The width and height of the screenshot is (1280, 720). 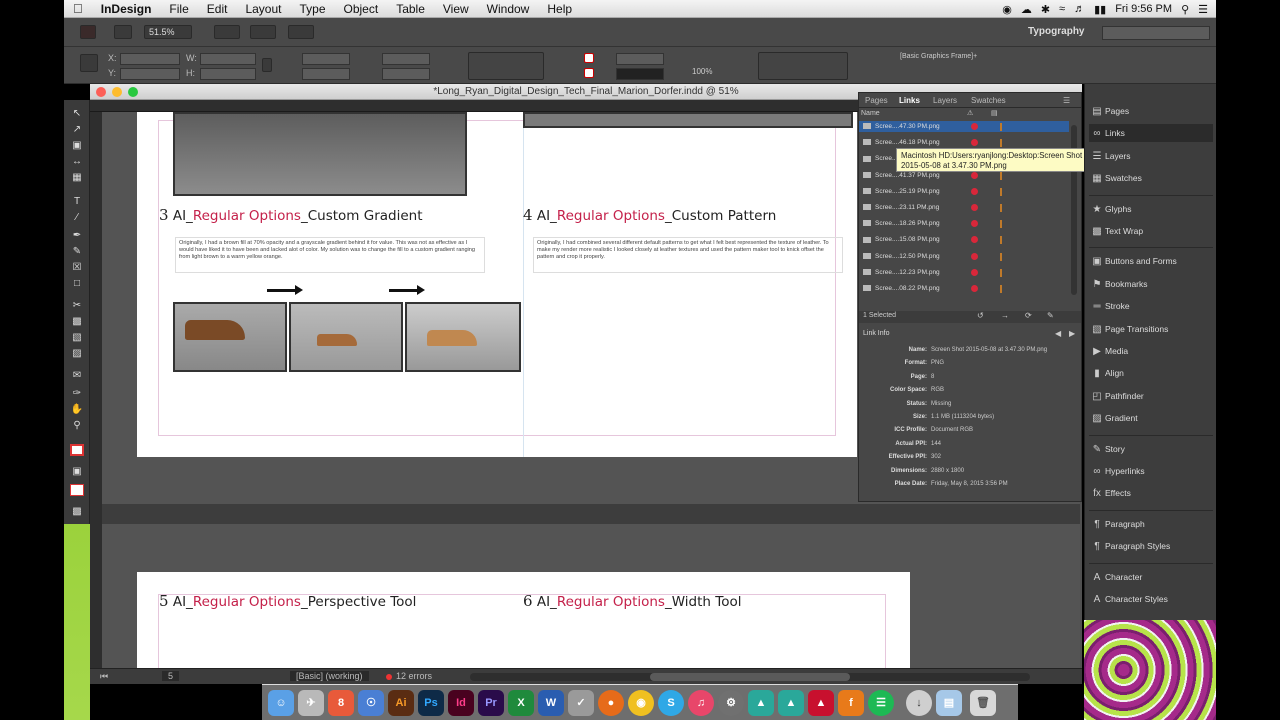 What do you see at coordinates (312, 9) in the screenshot?
I see `menu-type: Type` at bounding box center [312, 9].